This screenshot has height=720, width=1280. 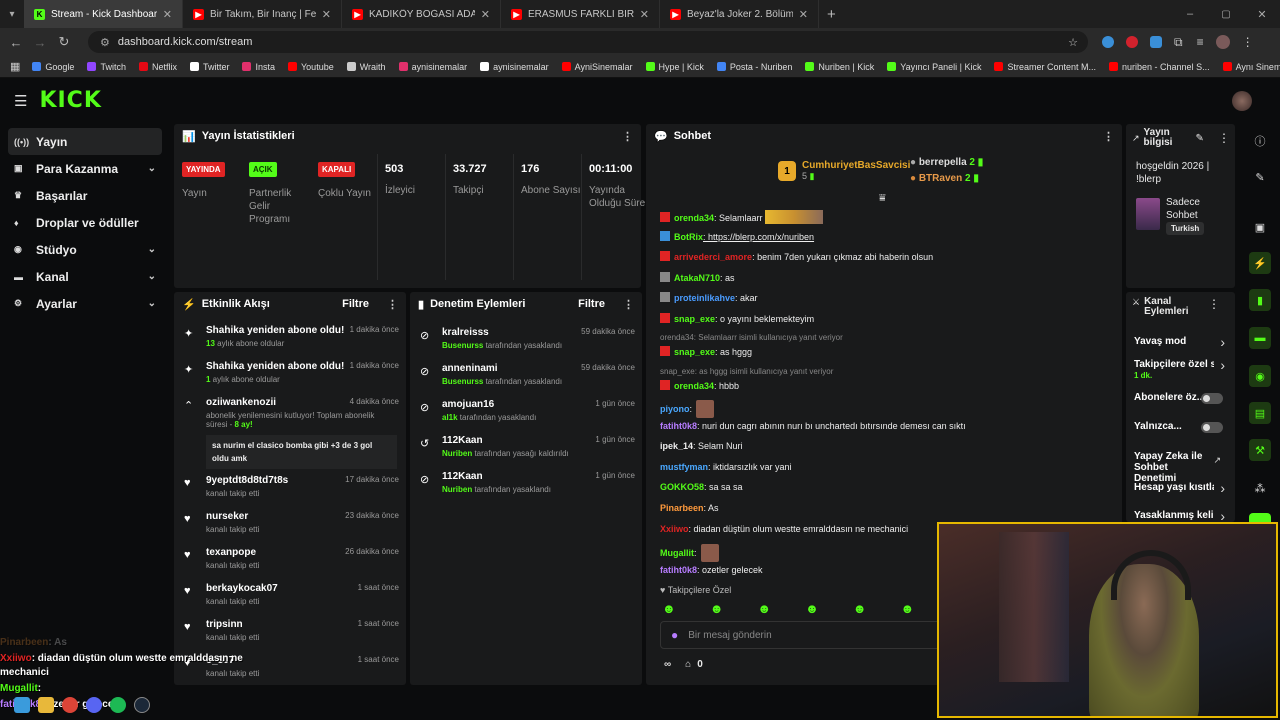 I want to click on chat-message: GOKKO58: sa sa sa, so click(x=701, y=487).